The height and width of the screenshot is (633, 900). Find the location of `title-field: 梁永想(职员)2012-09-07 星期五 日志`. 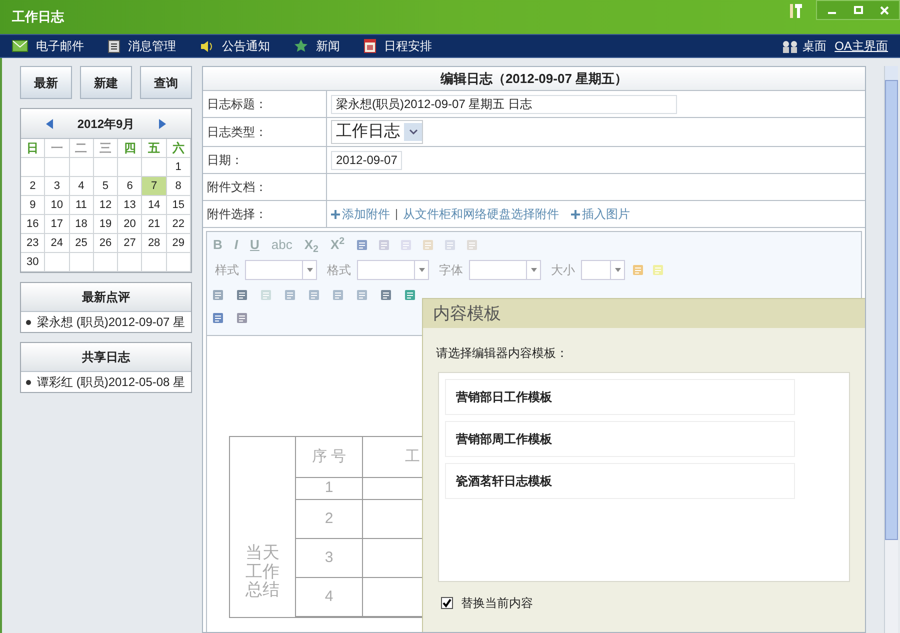

title-field: 梁永想(职员)2012-09-07 星期五 日志 is located at coordinates (504, 104).